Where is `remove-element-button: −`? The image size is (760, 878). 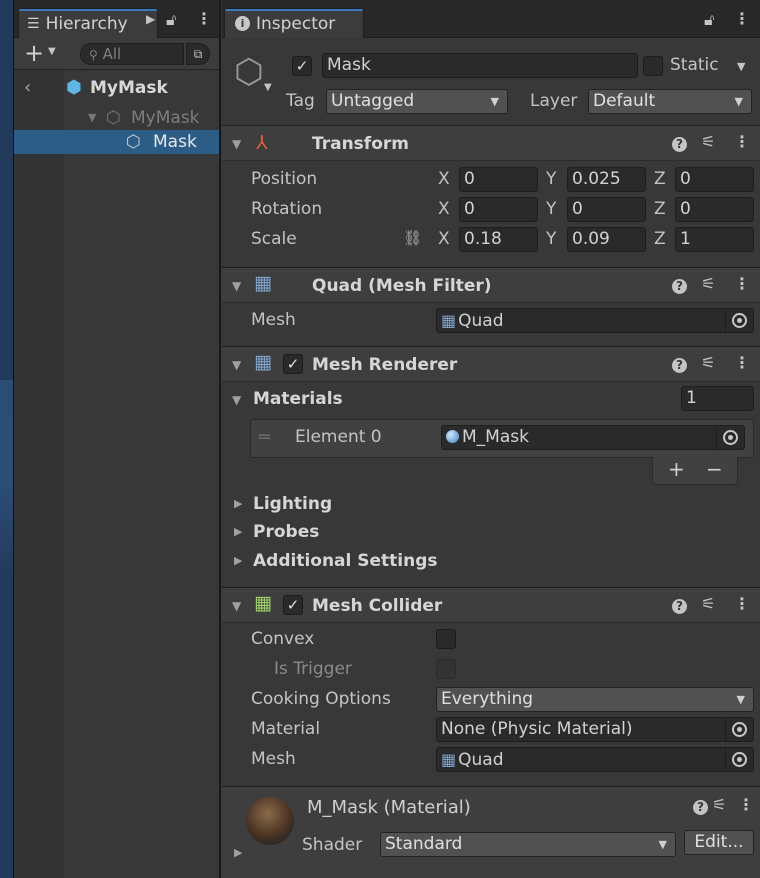
remove-element-button: − is located at coordinates (714, 469).